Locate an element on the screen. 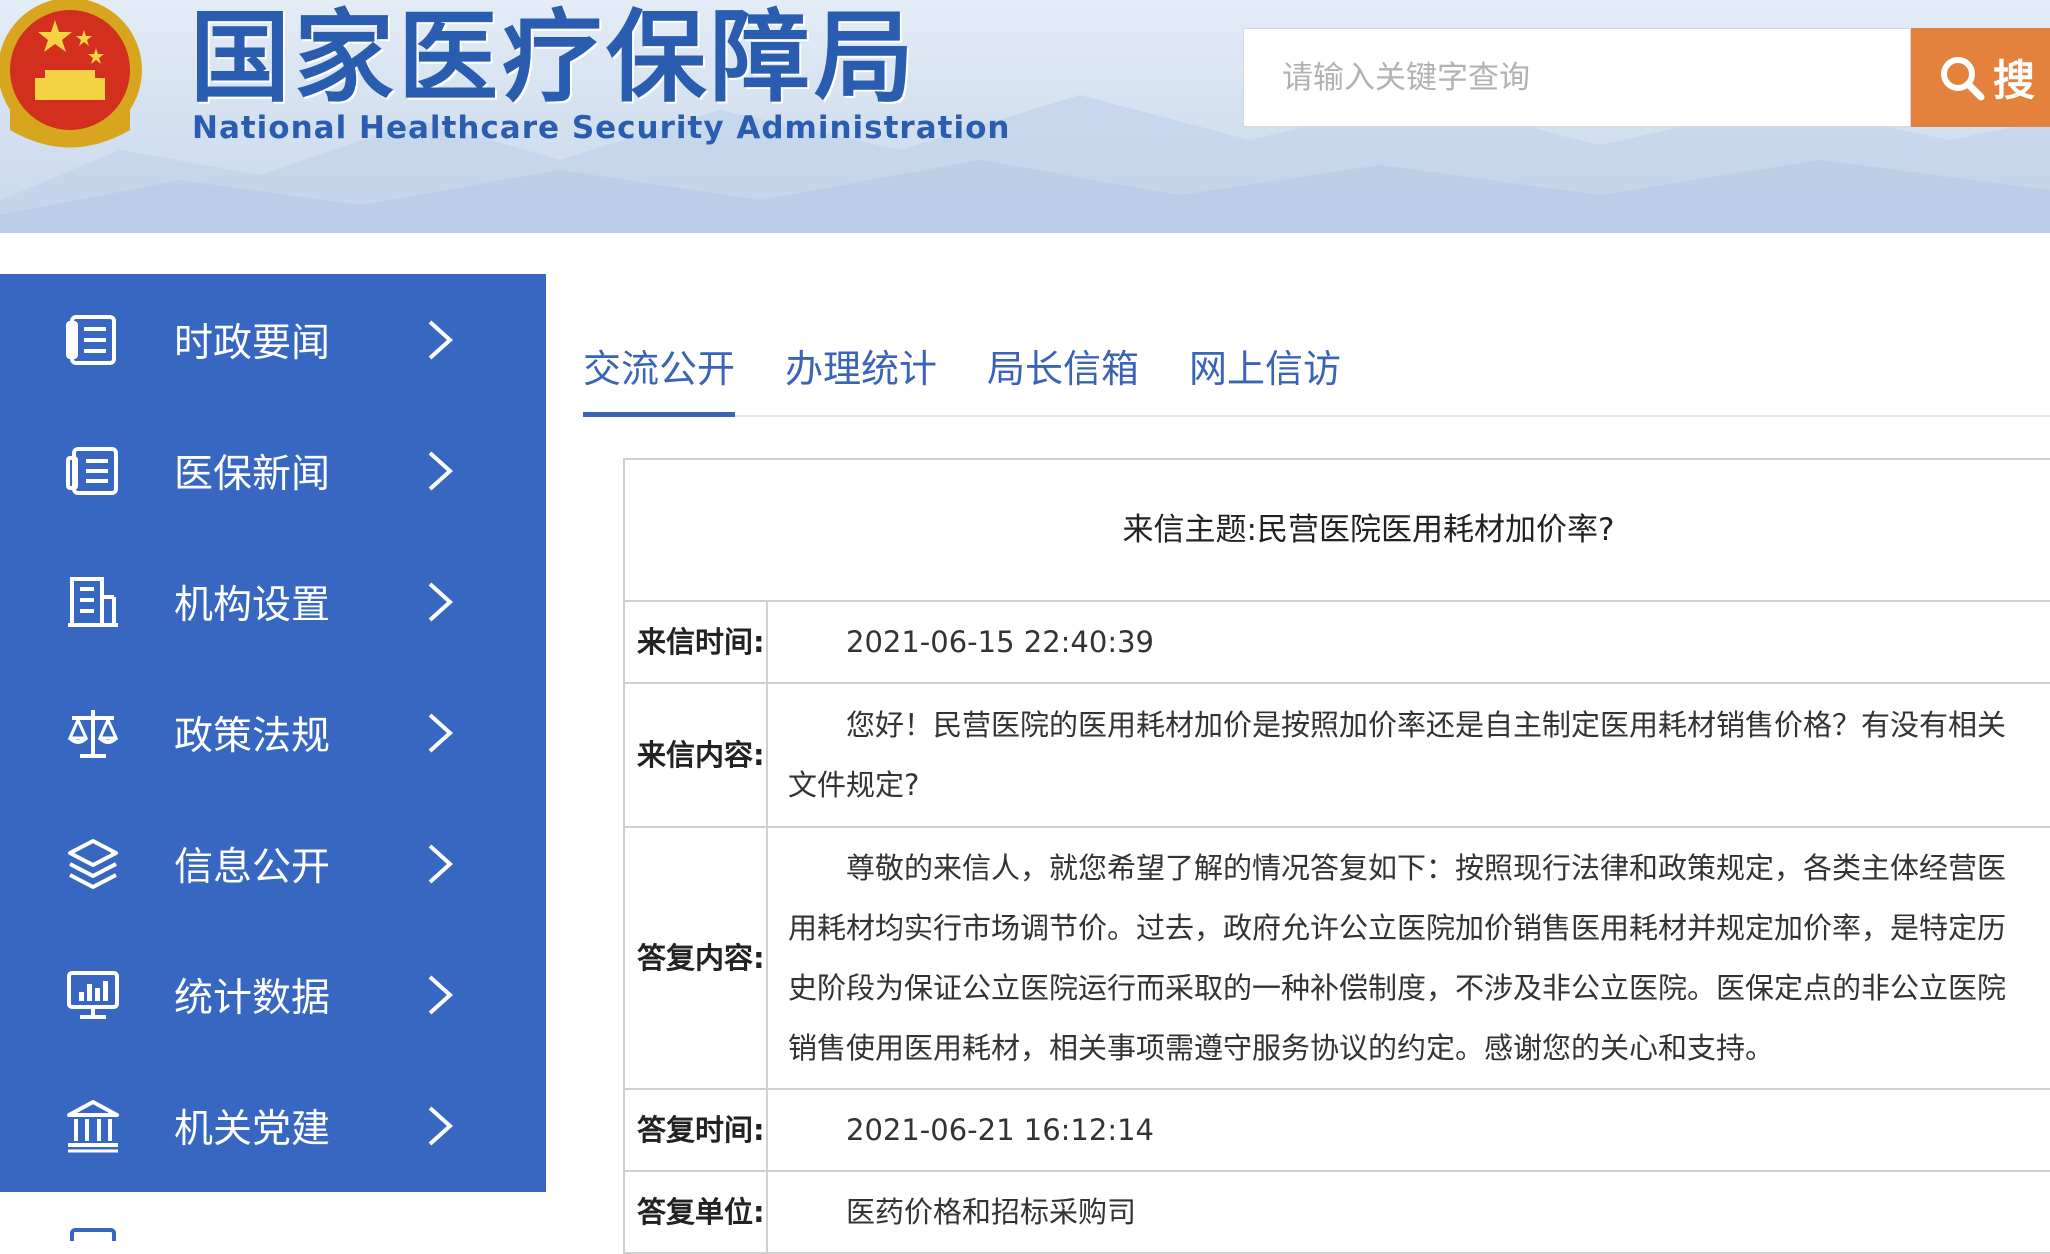 This screenshot has height=1254, width=2050. national-emblem-icon is located at coordinates (71, 74).